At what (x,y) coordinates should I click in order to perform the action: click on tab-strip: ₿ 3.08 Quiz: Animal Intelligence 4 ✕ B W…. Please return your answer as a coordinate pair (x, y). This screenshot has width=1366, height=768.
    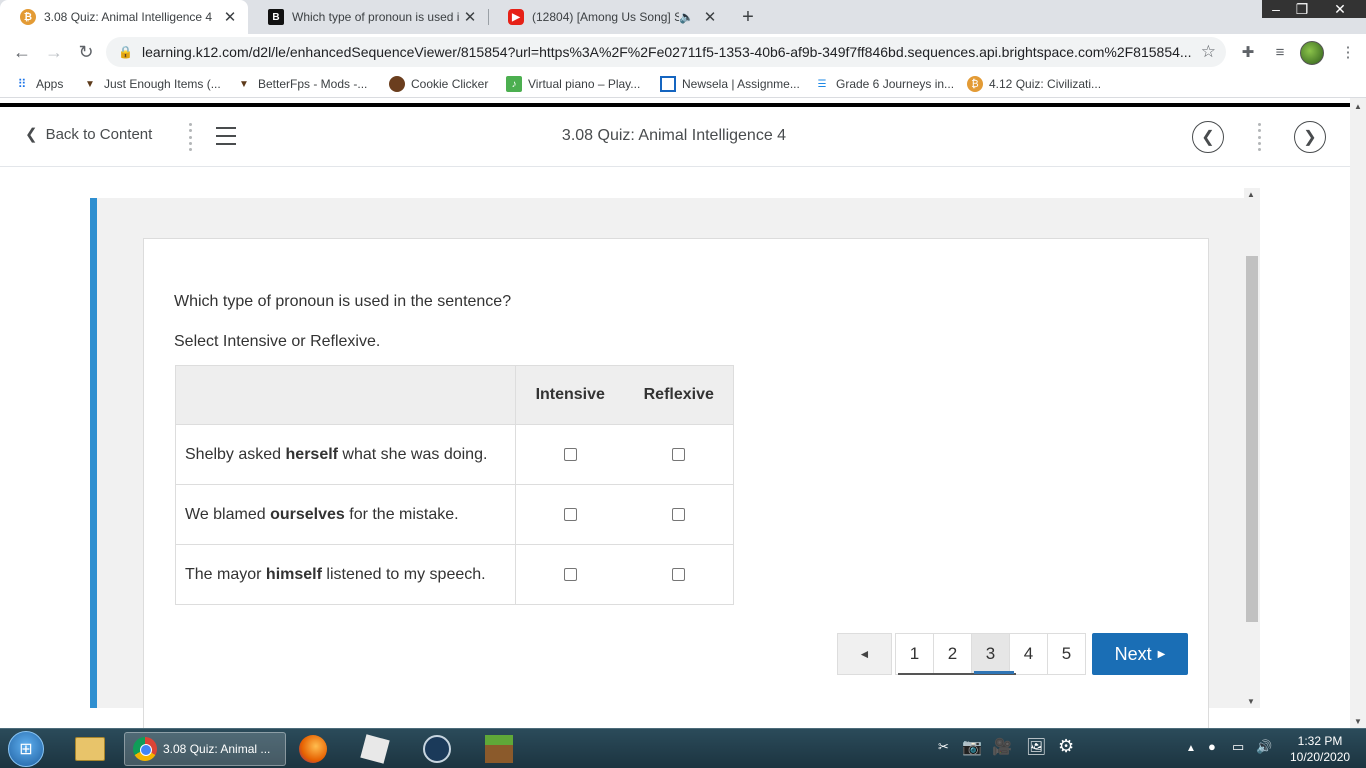
    Looking at the image, I should click on (683, 17).